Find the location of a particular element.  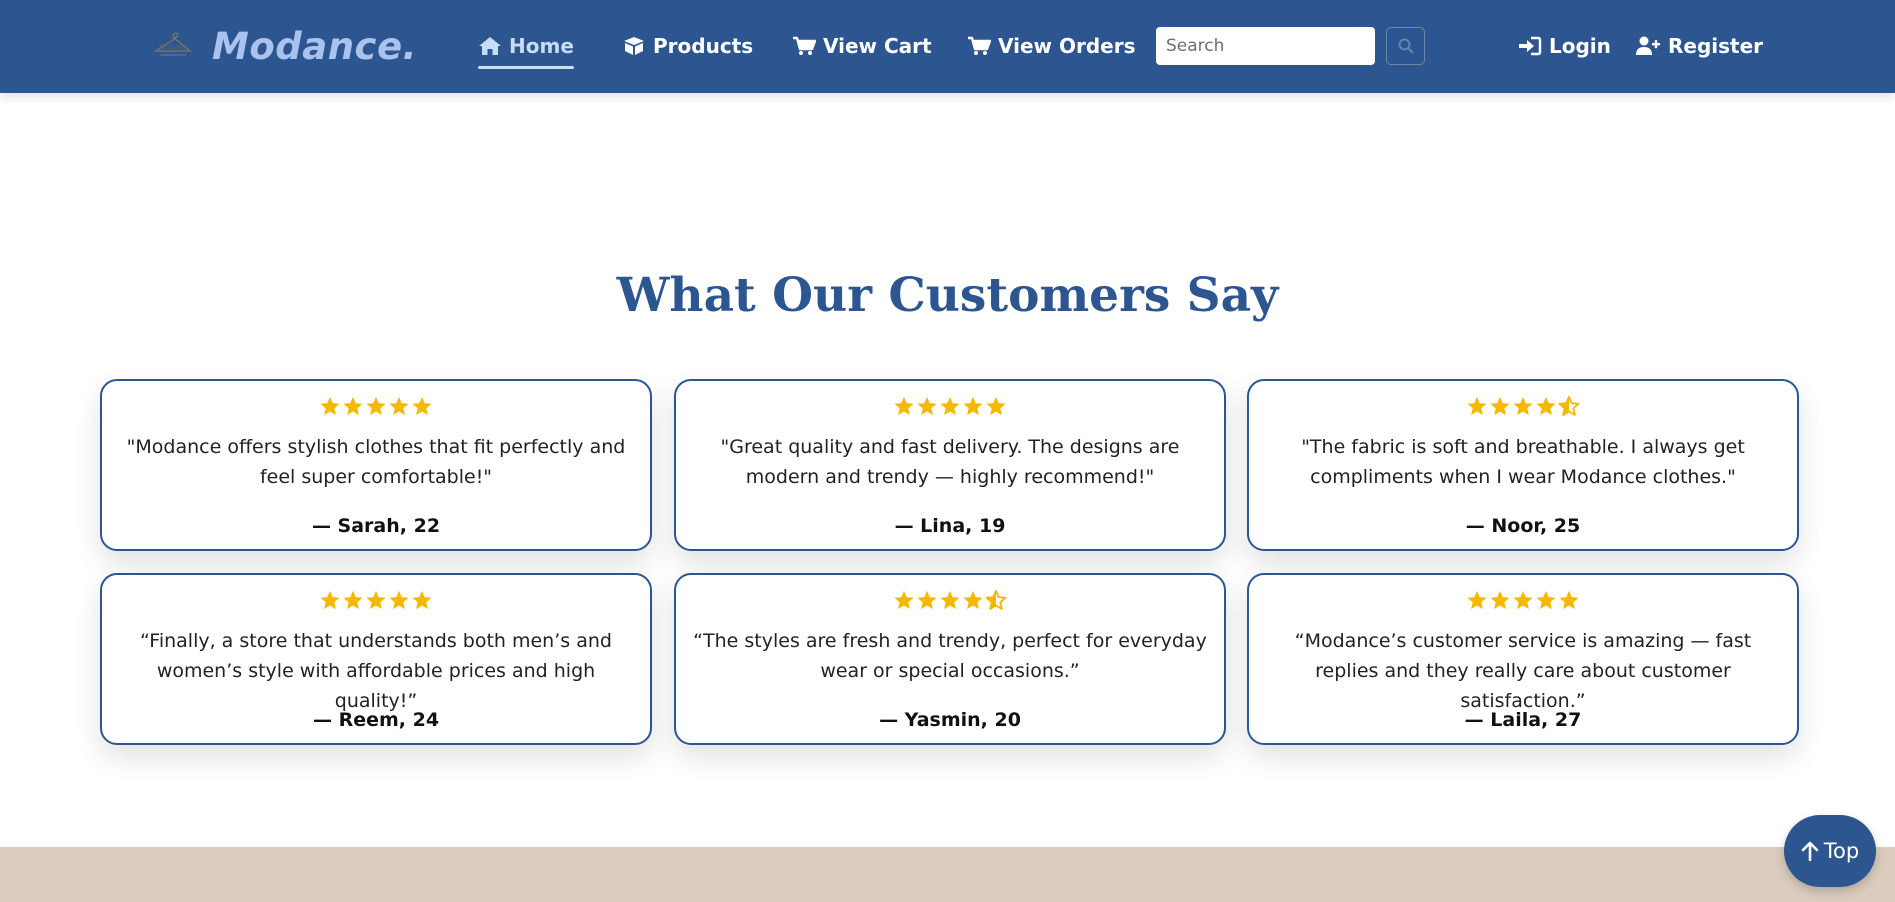

back-to-top-label: Top is located at coordinates (1841, 851).